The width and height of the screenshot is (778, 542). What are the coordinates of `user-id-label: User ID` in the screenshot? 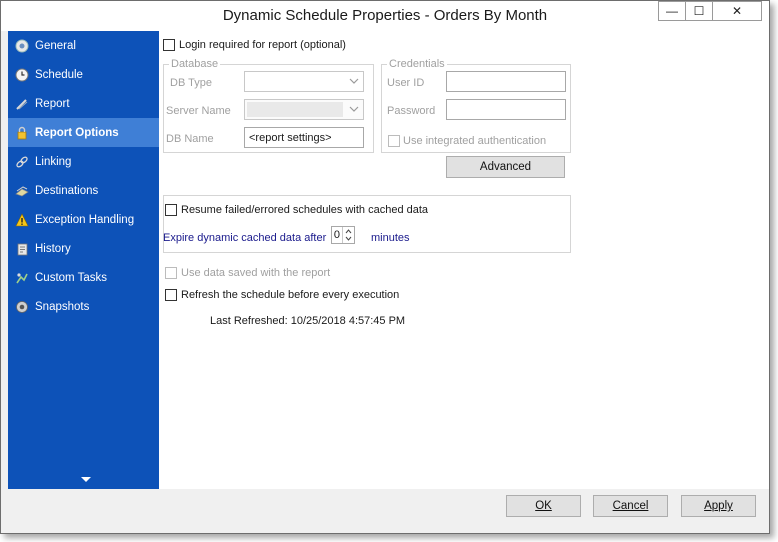 It's located at (406, 83).